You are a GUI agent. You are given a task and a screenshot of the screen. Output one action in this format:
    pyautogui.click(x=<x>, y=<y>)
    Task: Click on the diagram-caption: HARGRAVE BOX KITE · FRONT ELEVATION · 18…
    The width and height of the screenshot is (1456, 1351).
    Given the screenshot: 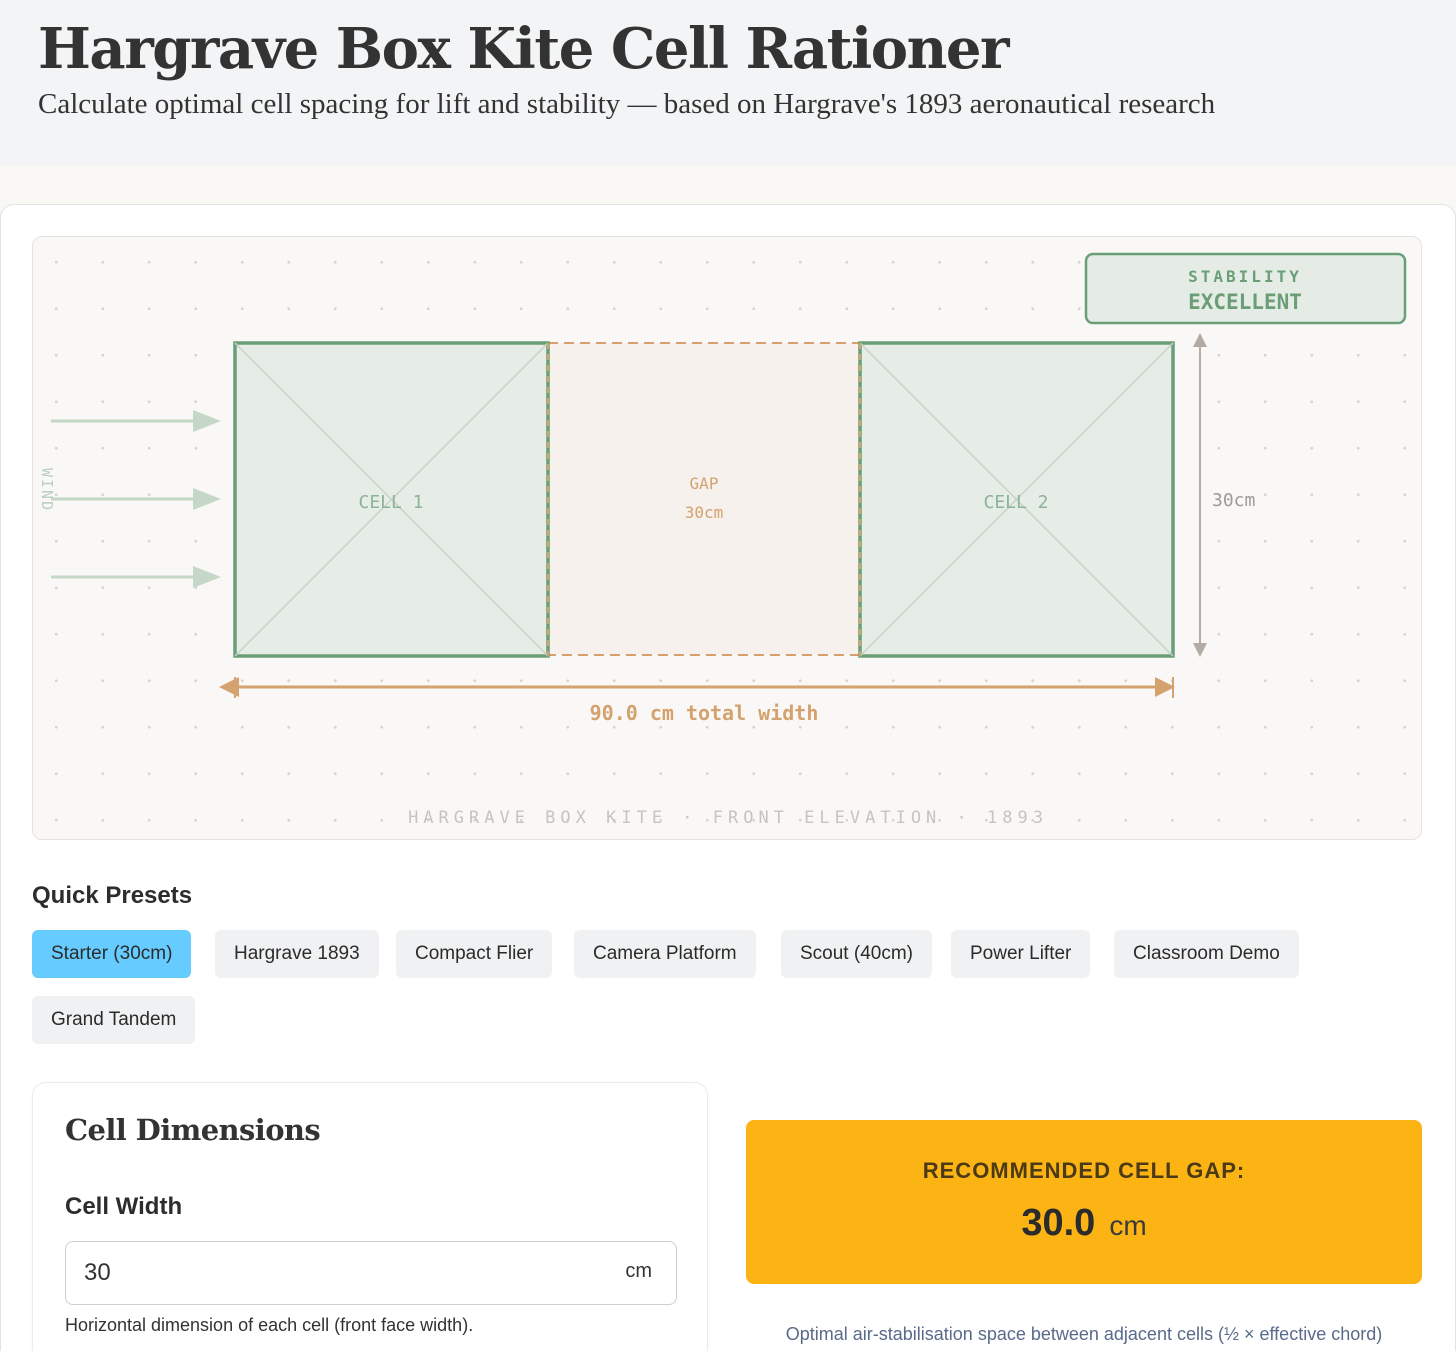 What is the action you would take?
    pyautogui.click(x=728, y=818)
    